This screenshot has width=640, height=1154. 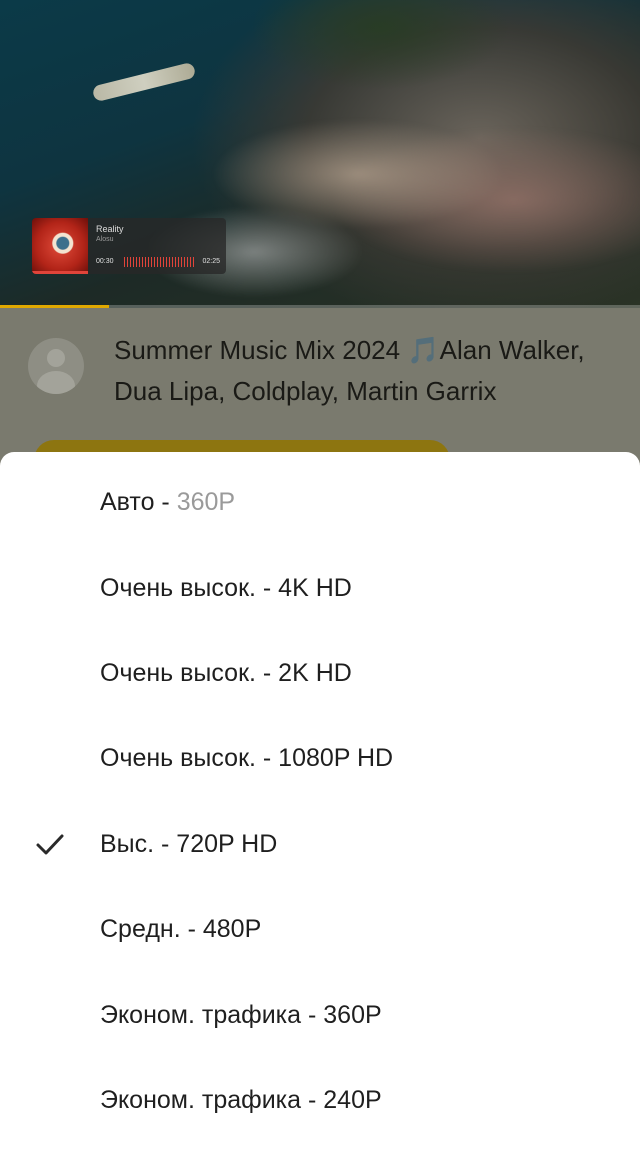 What do you see at coordinates (56, 358) in the screenshot?
I see `avatar-head` at bounding box center [56, 358].